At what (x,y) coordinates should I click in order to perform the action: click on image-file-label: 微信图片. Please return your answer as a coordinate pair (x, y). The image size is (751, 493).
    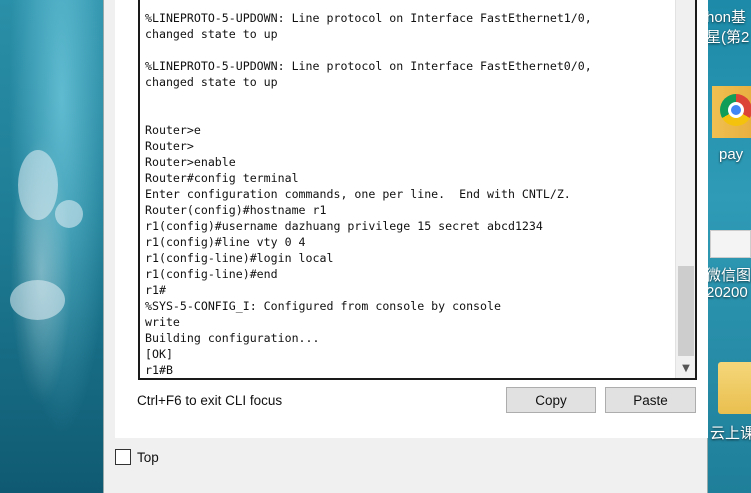
    Looking at the image, I should click on (728, 274).